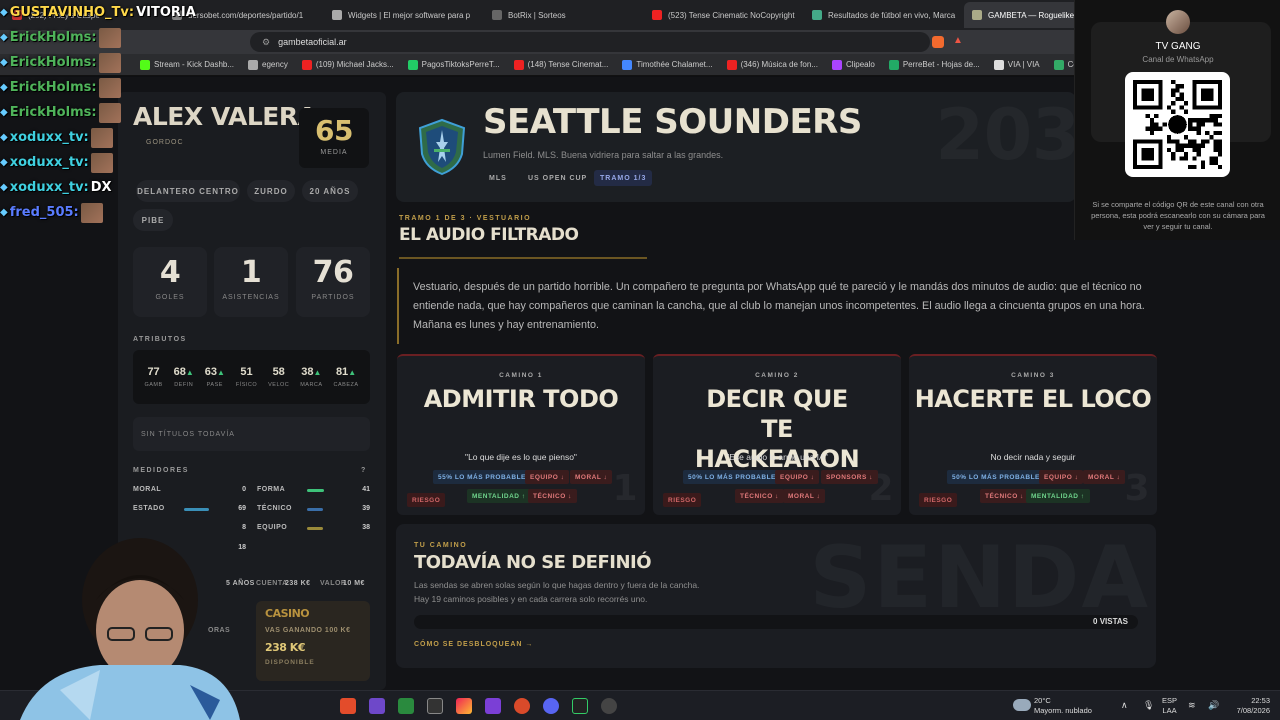 The height and width of the screenshot is (720, 1280). Describe the element at coordinates (732, 477) in the screenshot. I see `effect-chip: 50% LO MÁS PROBABLE` at that location.